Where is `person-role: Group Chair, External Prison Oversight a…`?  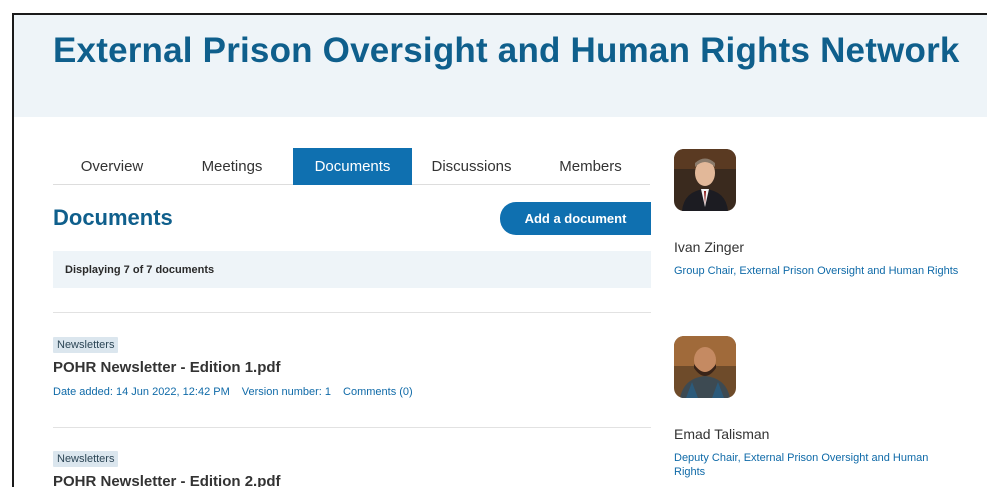 person-role: Group Chair, External Prison Oversight a… is located at coordinates (816, 271).